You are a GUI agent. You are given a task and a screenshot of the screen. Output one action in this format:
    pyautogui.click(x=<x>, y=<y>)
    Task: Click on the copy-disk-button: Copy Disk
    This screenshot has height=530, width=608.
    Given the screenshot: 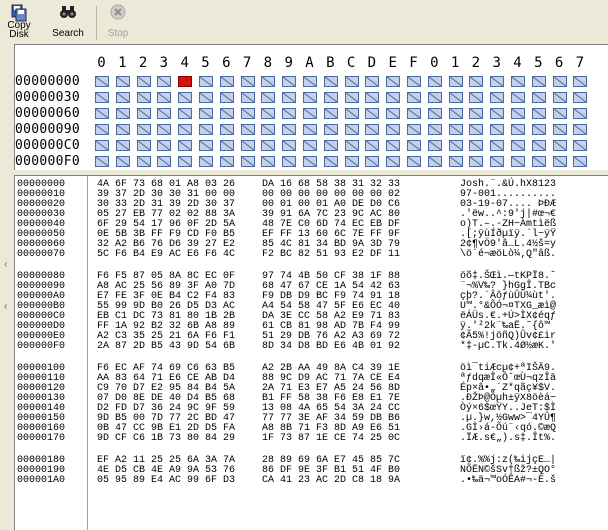 What is the action you would take?
    pyautogui.click(x=19, y=23)
    